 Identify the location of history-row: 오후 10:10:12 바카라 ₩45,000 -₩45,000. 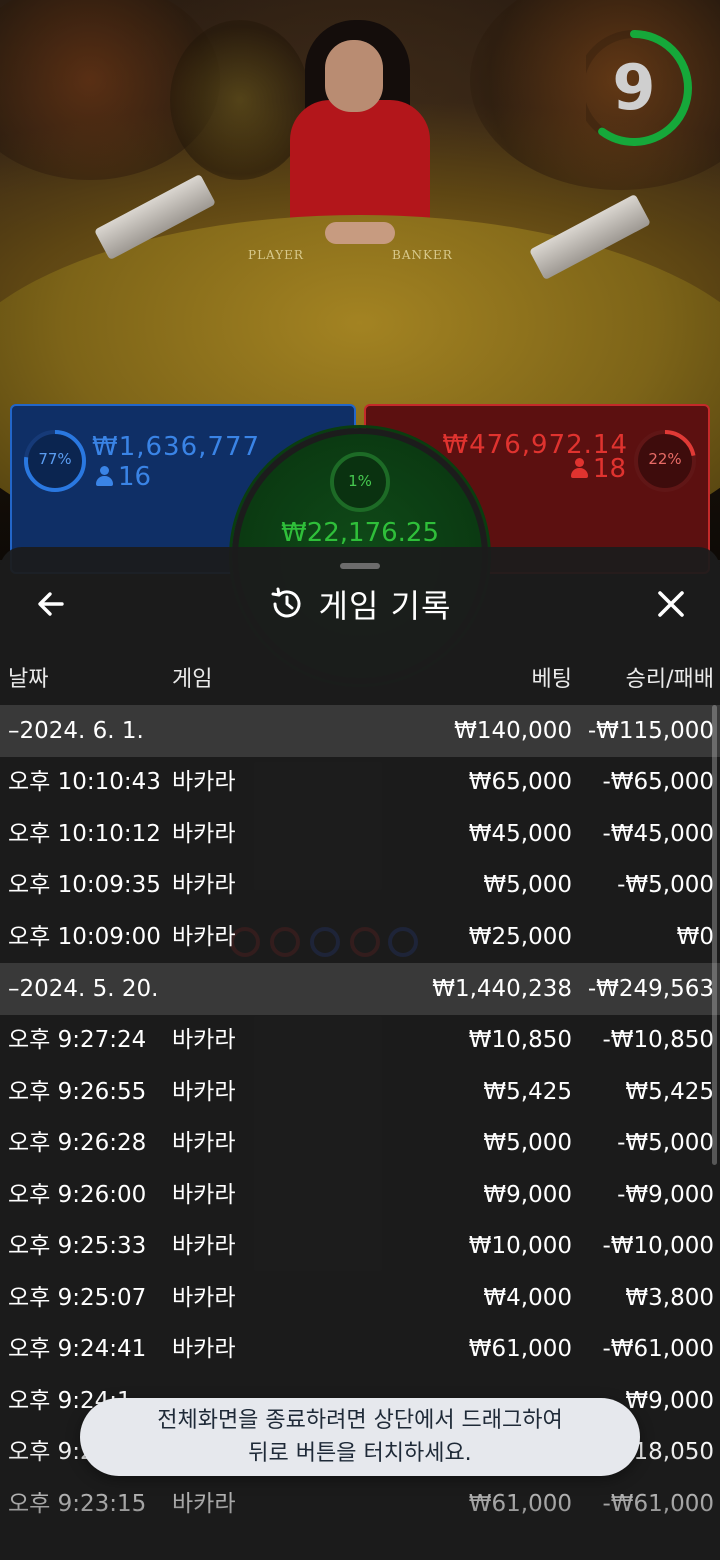
(360, 835).